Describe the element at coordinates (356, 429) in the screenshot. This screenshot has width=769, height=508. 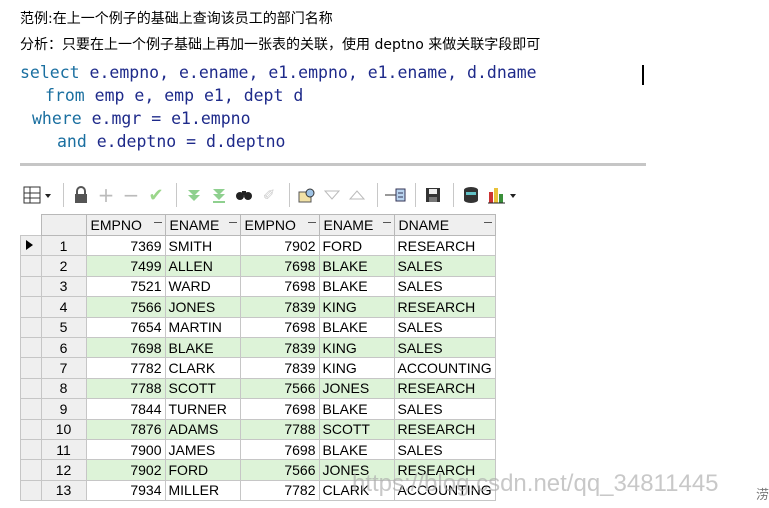
I see `mgr-ename-cell: SCOTT` at that location.